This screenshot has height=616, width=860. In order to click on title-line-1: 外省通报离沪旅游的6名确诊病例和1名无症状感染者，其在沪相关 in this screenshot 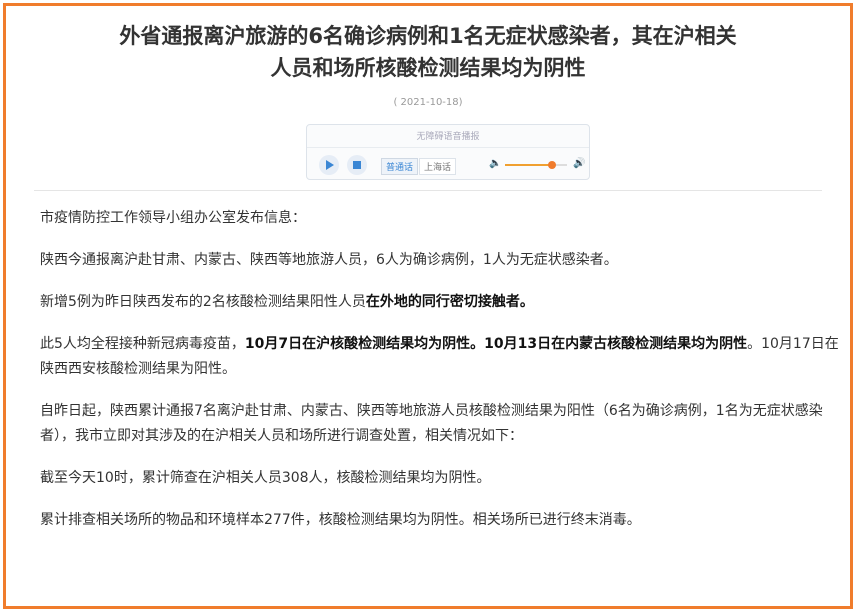, I will do `click(428, 36)`.